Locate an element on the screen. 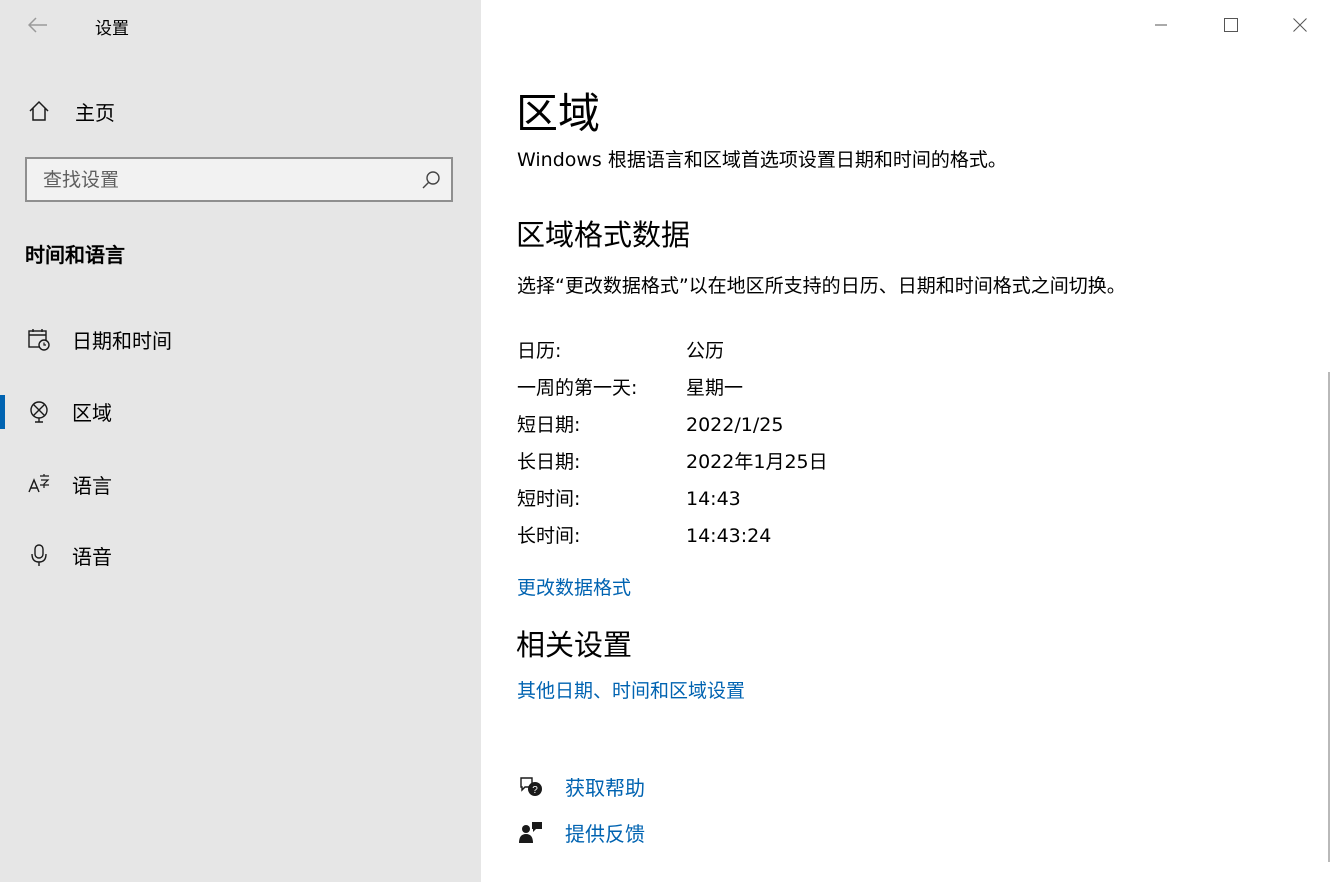  page-description: Windows 根据语言和区域首选项设置日期和时间的格式。 is located at coordinates (762, 160).